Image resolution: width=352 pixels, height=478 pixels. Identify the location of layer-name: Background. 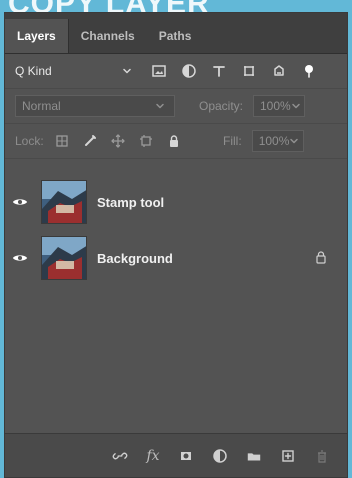
(135, 258).